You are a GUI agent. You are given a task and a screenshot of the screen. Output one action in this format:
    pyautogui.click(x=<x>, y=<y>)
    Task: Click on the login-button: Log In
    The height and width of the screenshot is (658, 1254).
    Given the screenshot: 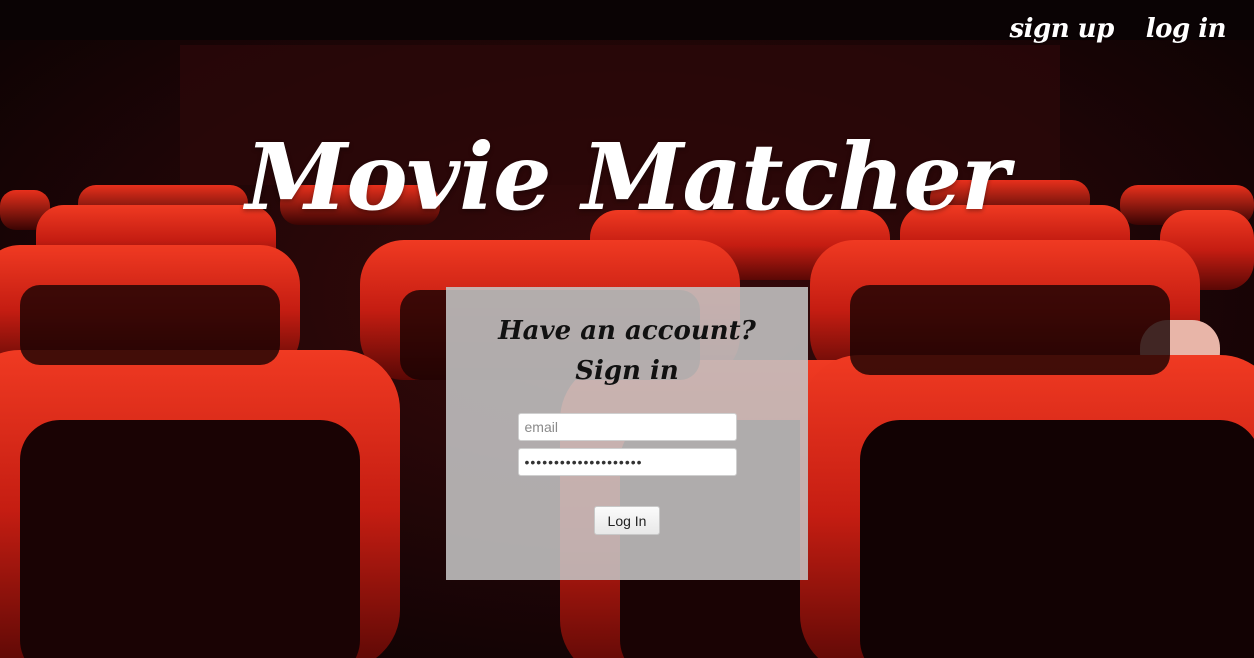 What is the action you would take?
    pyautogui.click(x=627, y=520)
    